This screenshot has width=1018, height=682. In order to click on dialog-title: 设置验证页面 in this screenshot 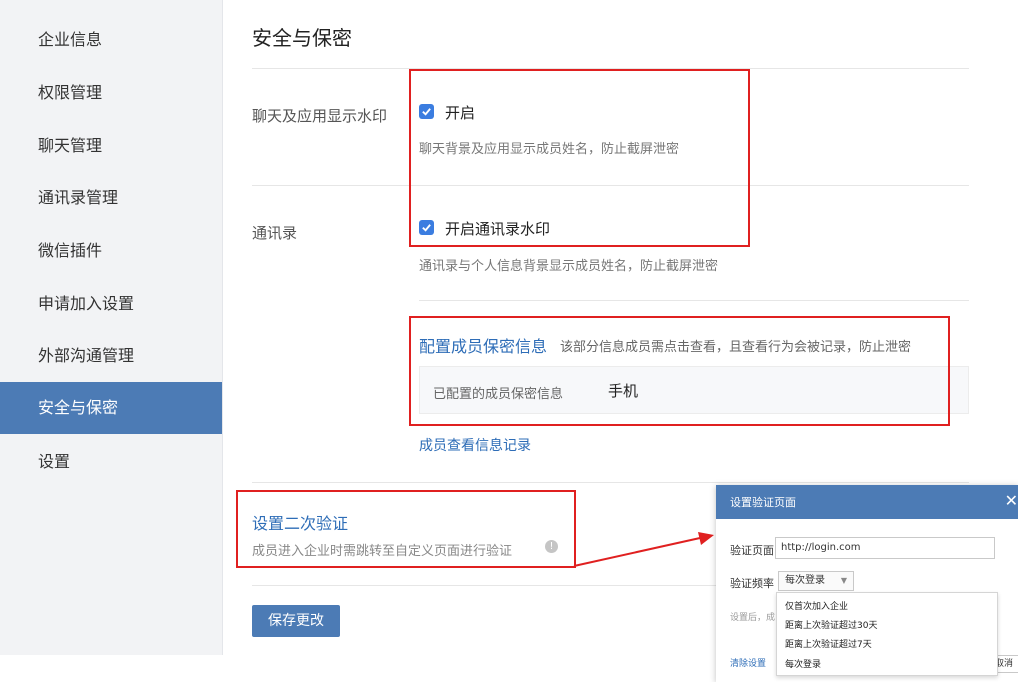, I will do `click(763, 502)`.